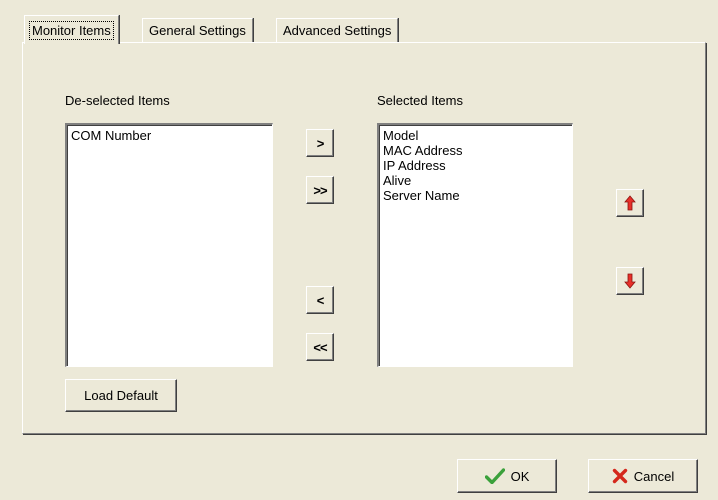 This screenshot has width=718, height=500. I want to click on add-all-button: >>, so click(320, 190).